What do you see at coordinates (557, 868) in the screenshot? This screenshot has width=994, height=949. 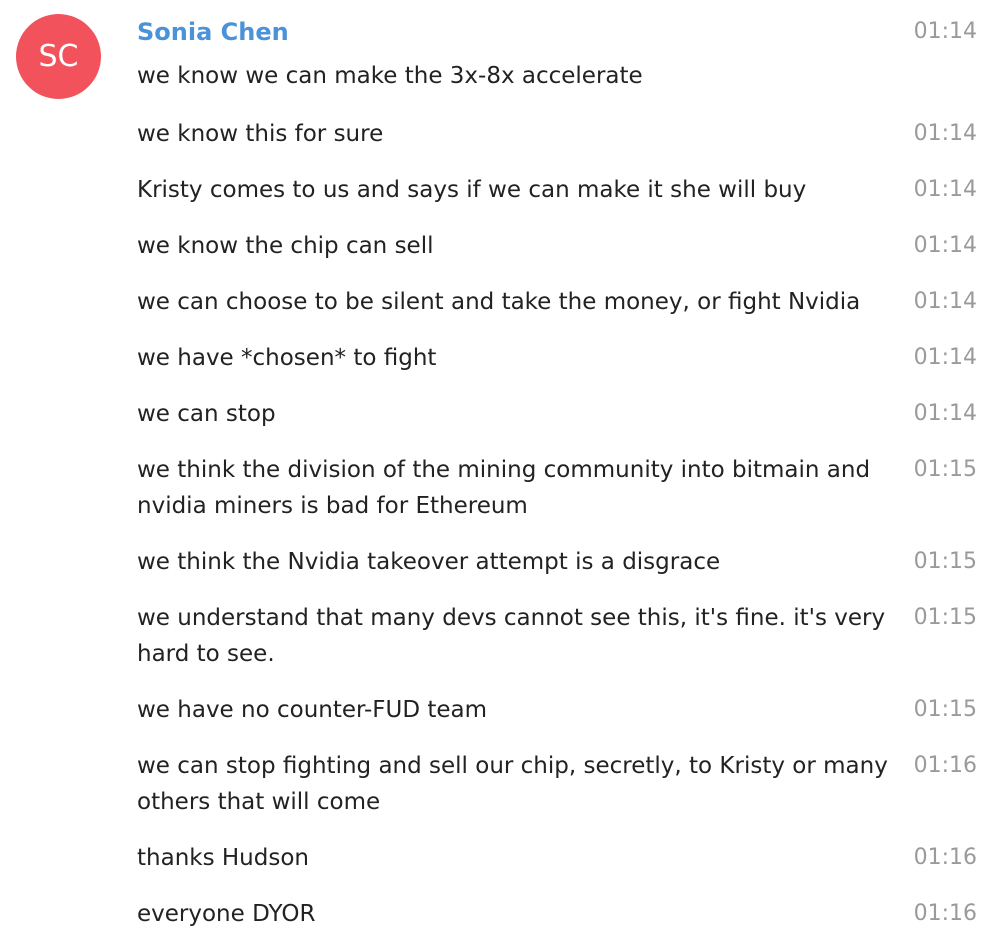 I see `message: thanks Hudson 01:16` at bounding box center [557, 868].